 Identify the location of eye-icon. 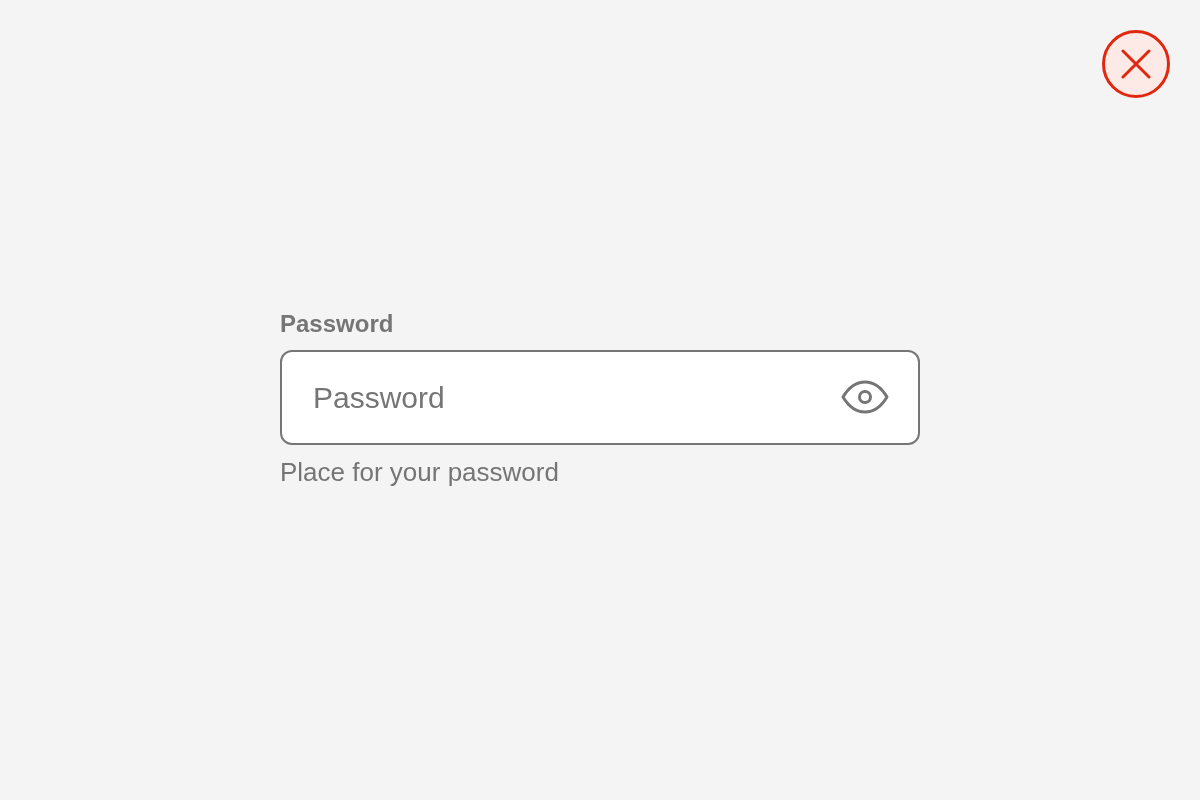
(865, 397).